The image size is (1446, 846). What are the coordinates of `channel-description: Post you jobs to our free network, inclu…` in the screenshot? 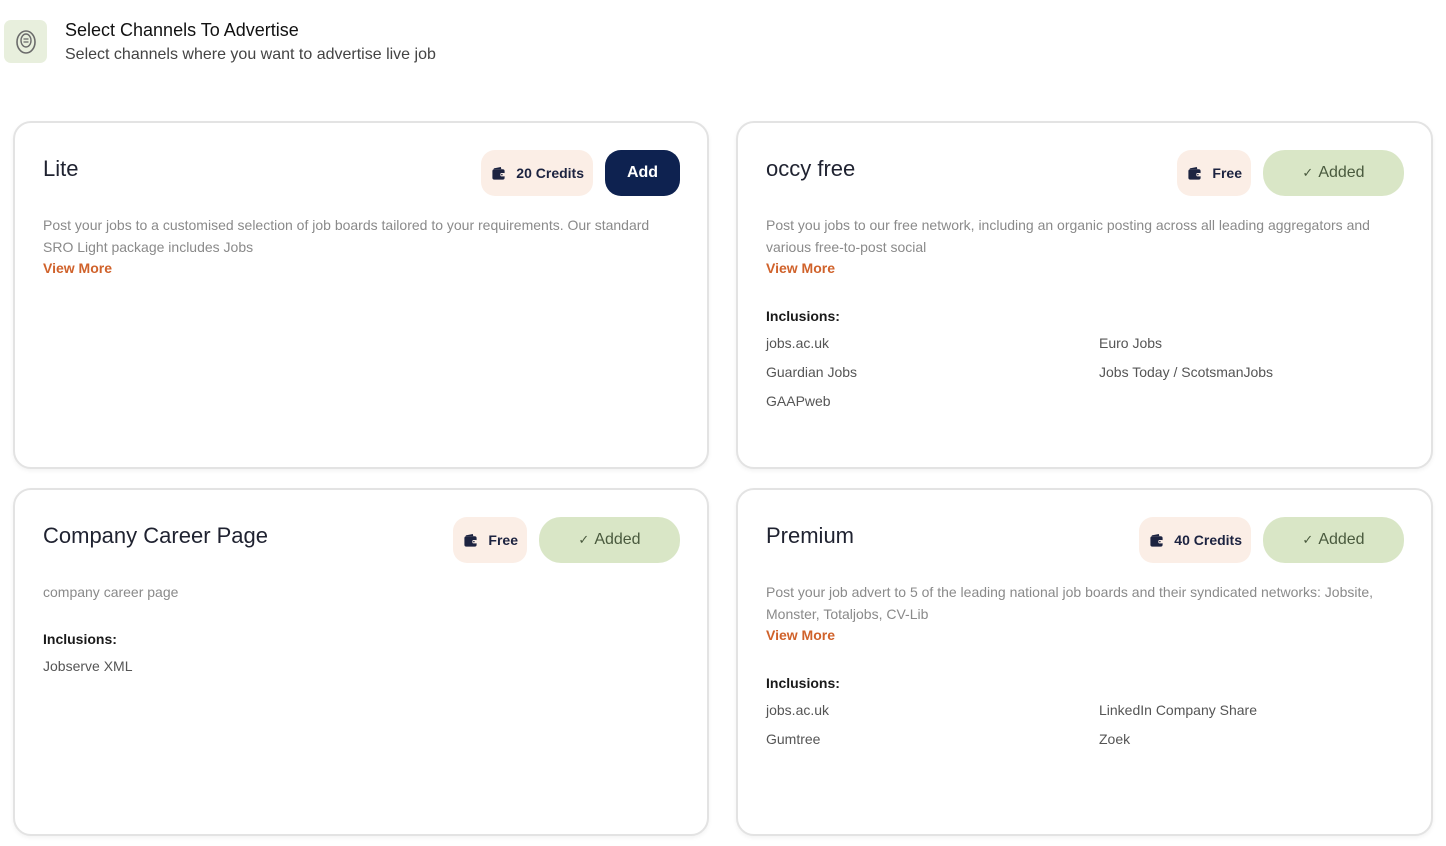 It's located at (1068, 236).